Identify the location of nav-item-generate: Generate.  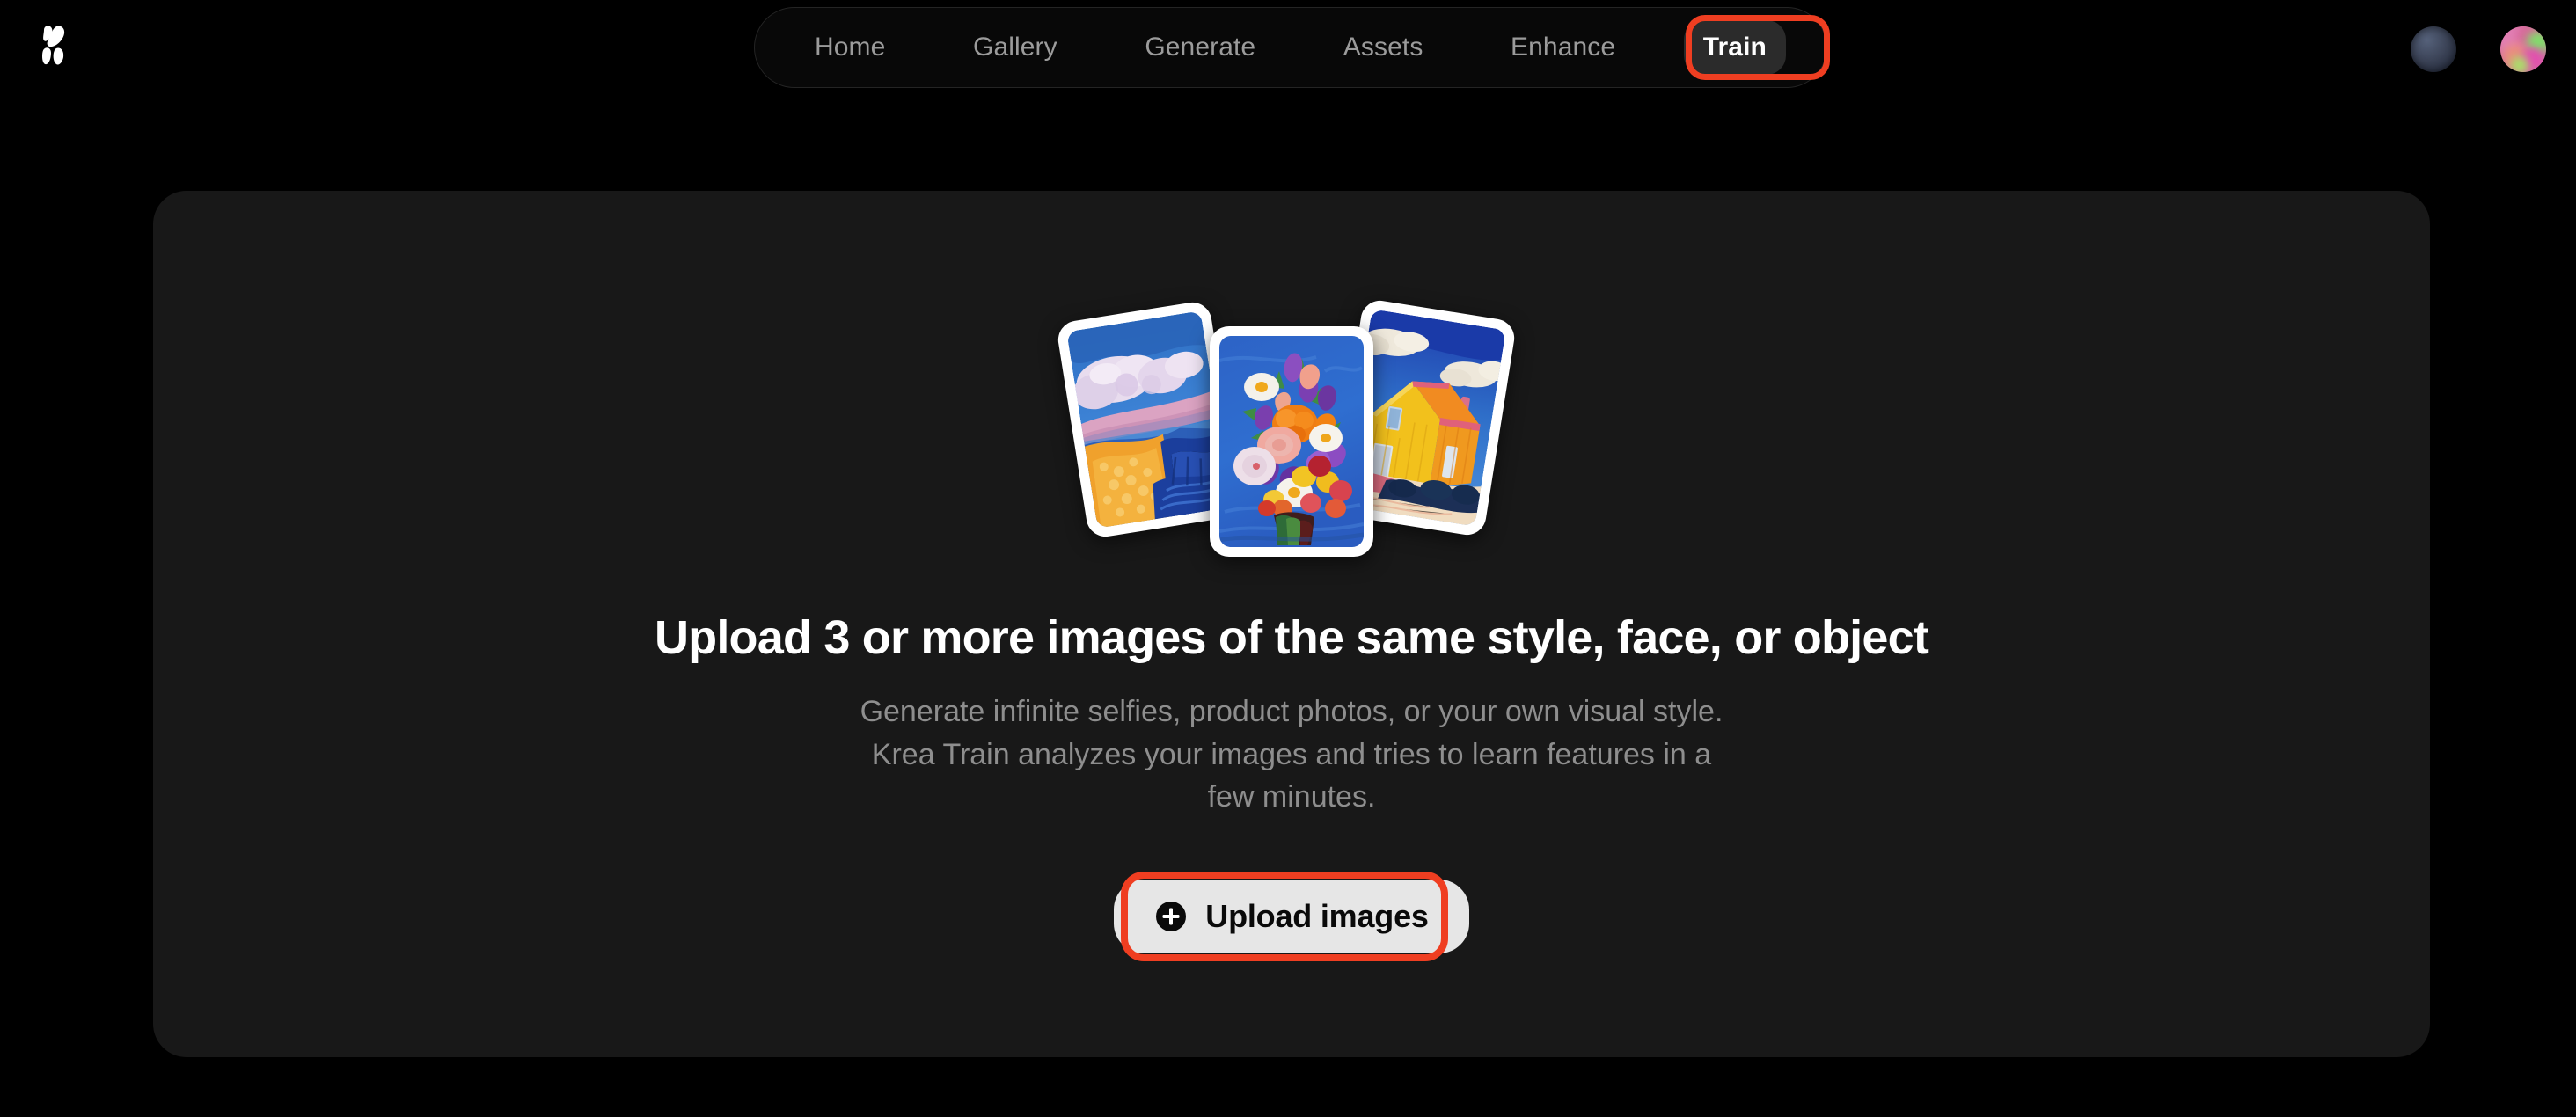
(1200, 47).